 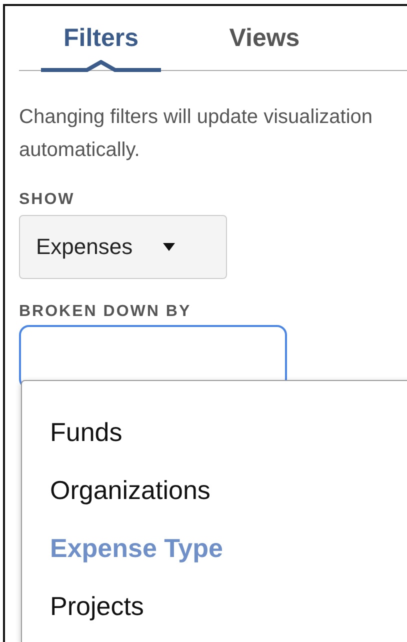 What do you see at coordinates (168, 247) in the screenshot?
I see `caret-icon` at bounding box center [168, 247].